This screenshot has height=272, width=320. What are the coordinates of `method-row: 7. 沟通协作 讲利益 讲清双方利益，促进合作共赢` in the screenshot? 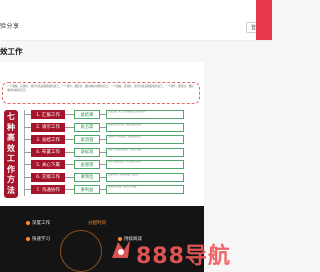 It's located at (114, 189).